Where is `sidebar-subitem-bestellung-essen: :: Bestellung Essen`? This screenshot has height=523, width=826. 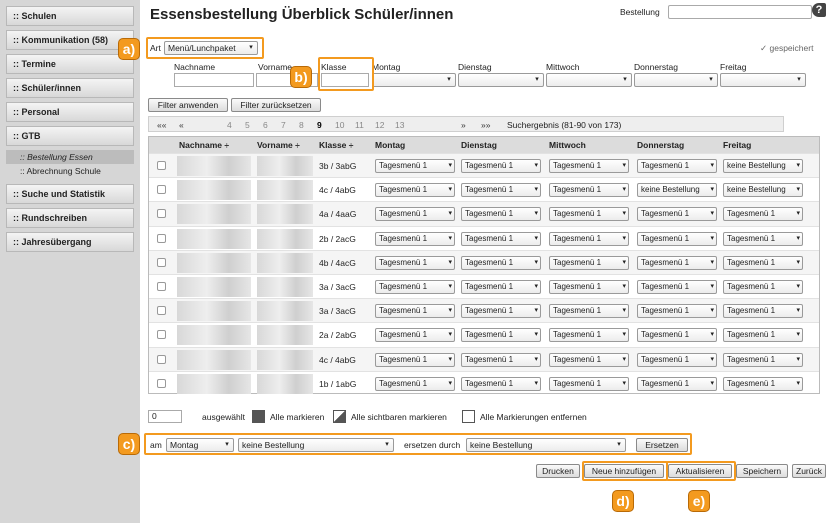 sidebar-subitem-bestellung-essen: :: Bestellung Essen is located at coordinates (70, 157).